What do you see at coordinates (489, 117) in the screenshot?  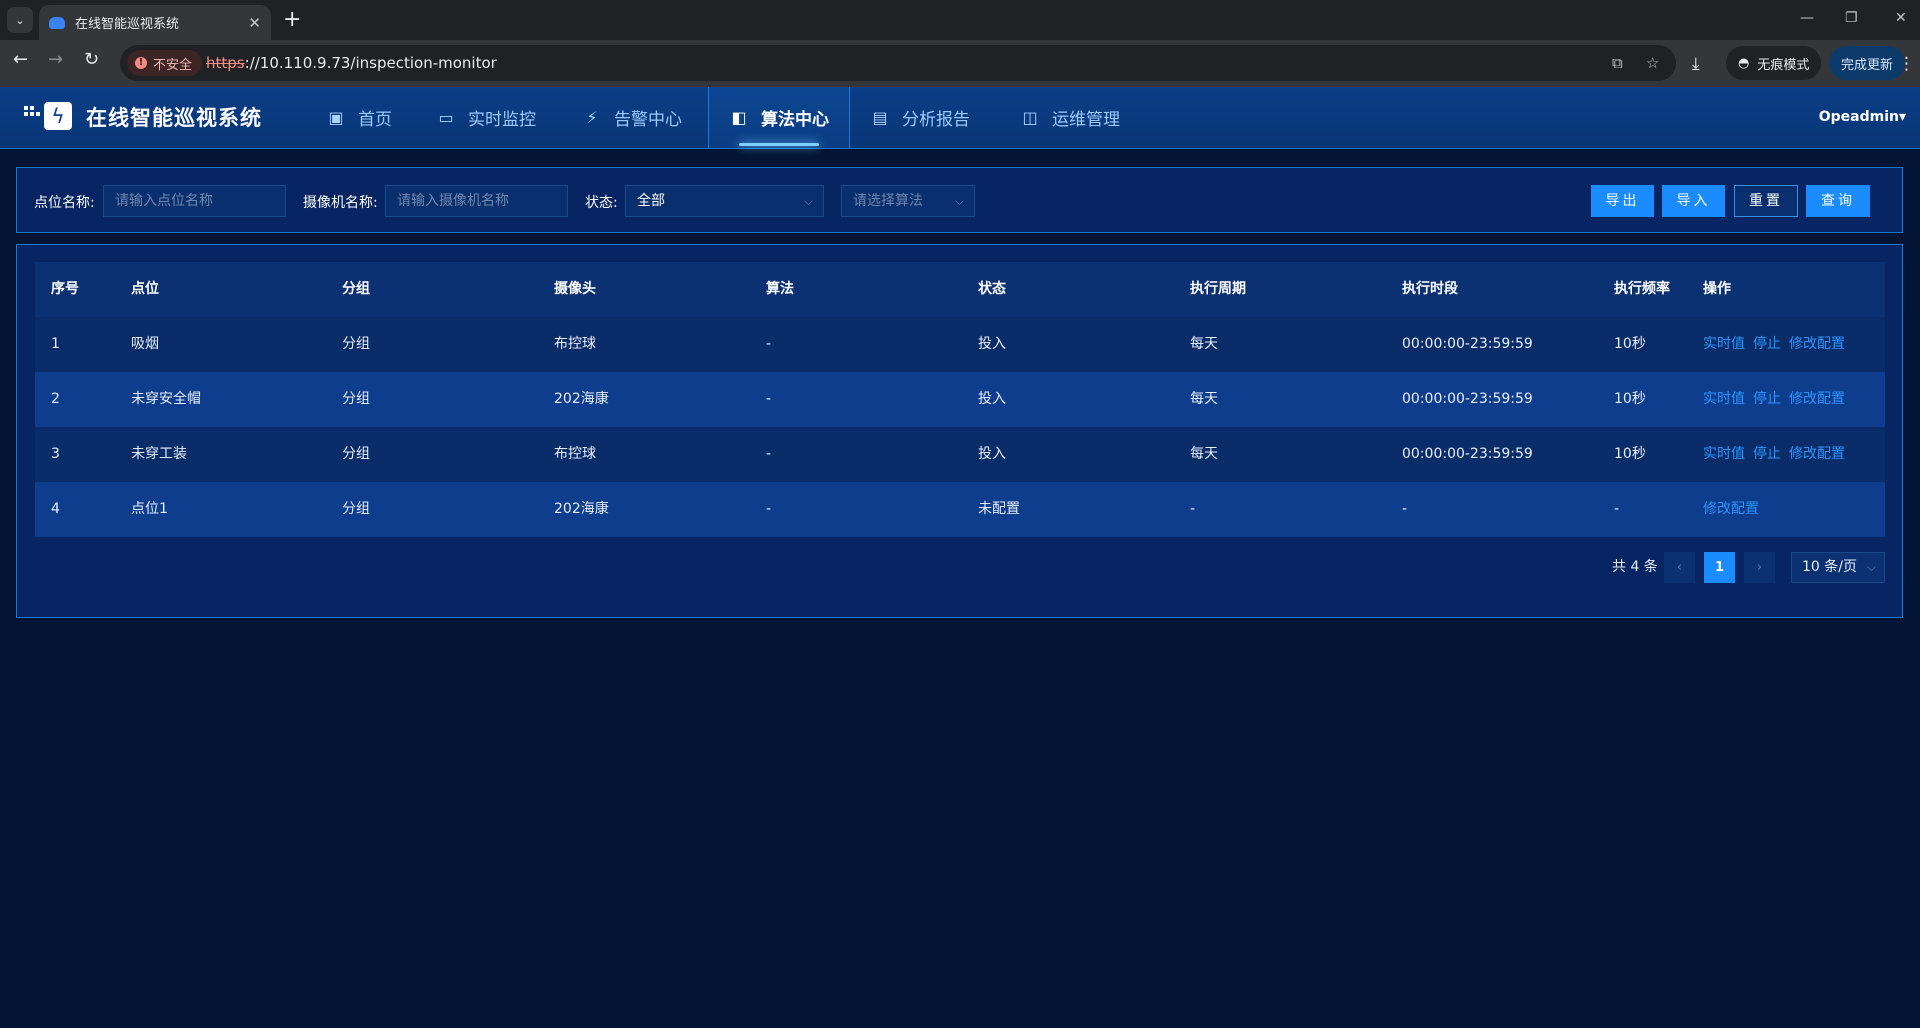 I see `nav-realtime-monitor: ▭ 实时监控` at bounding box center [489, 117].